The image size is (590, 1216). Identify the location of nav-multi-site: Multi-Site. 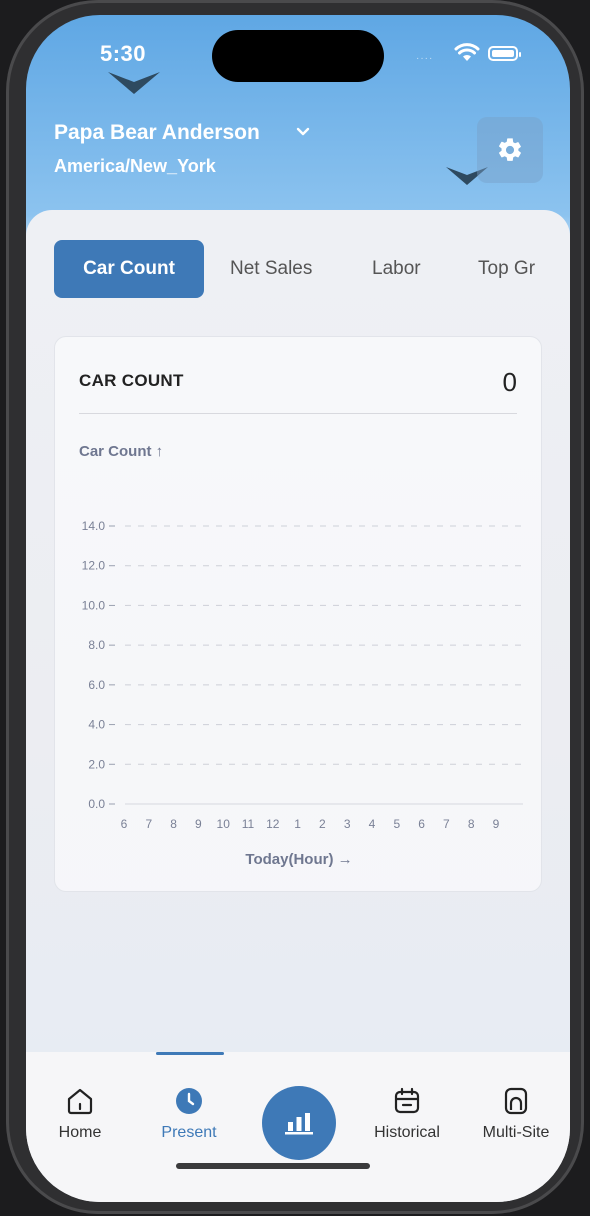
(516, 1114).